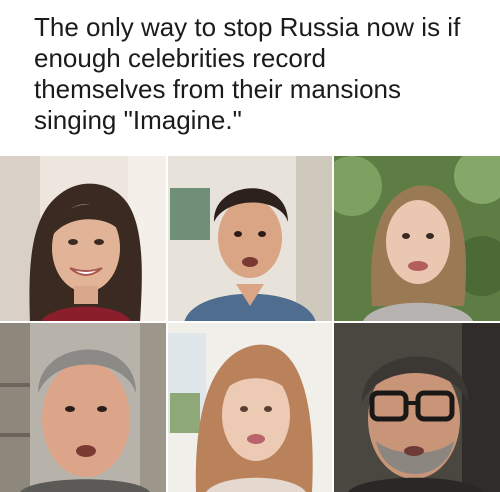 Image resolution: width=500 pixels, height=492 pixels. I want to click on caption-line-1: The only way to stop Russia now is if, so click(247, 27).